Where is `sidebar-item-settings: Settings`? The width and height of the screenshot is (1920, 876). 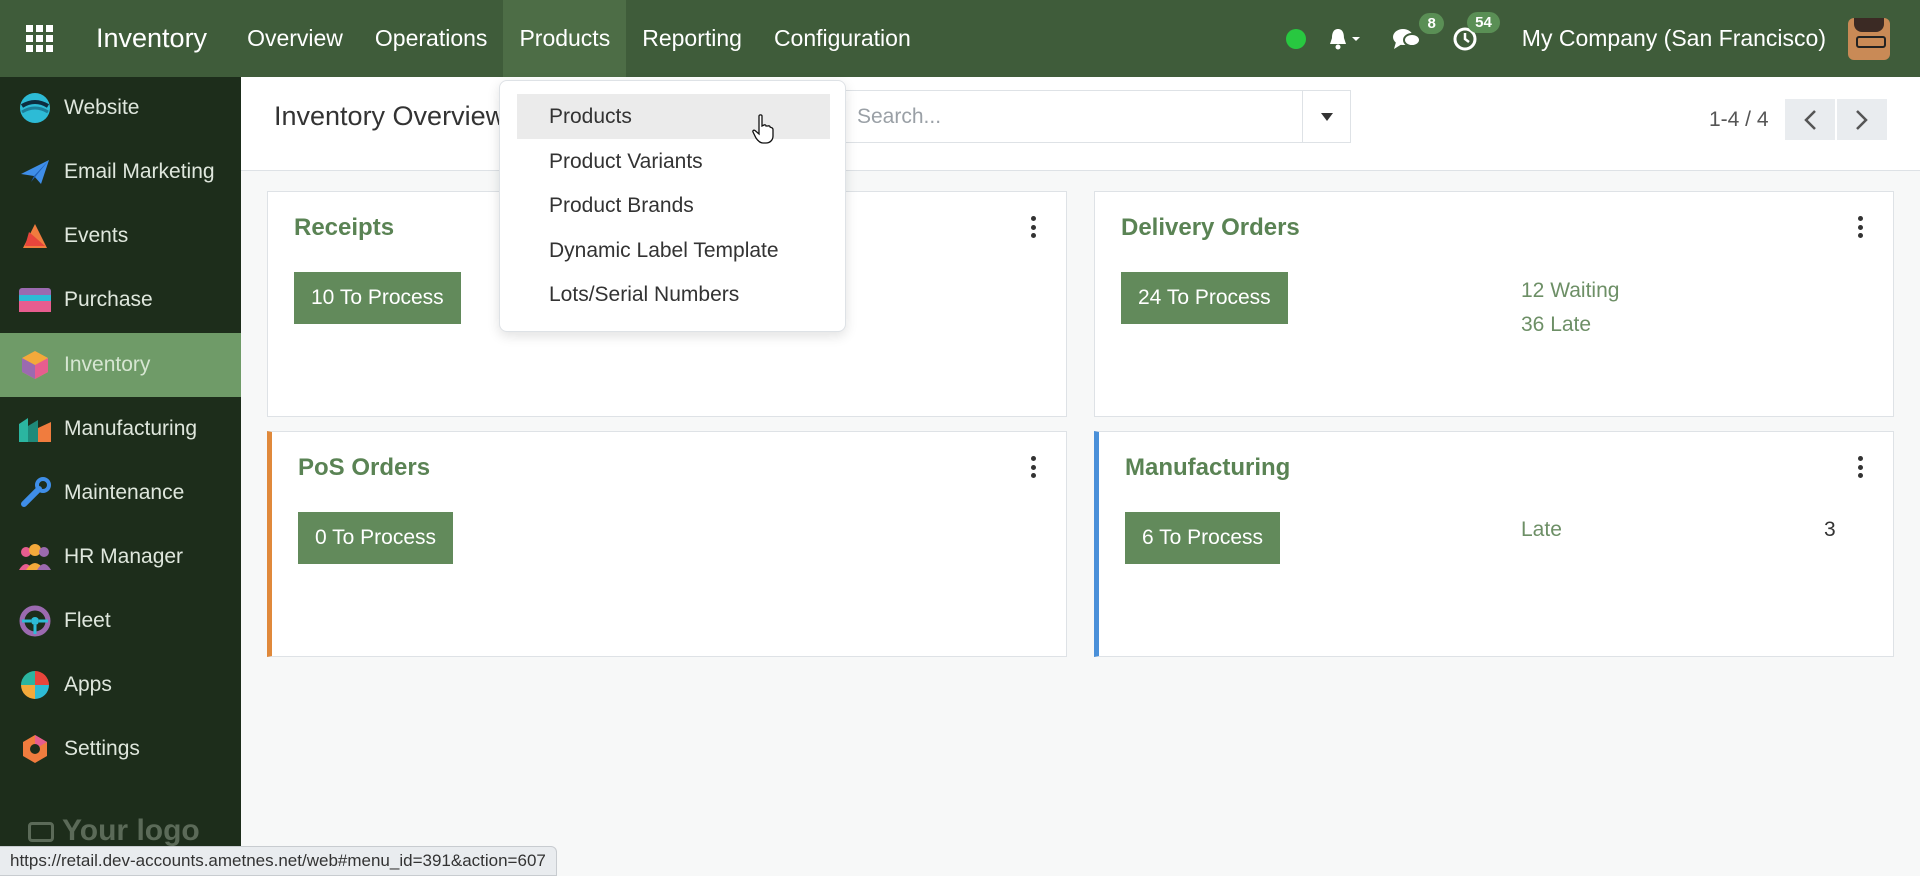
sidebar-item-settings: Settings is located at coordinates (120, 749).